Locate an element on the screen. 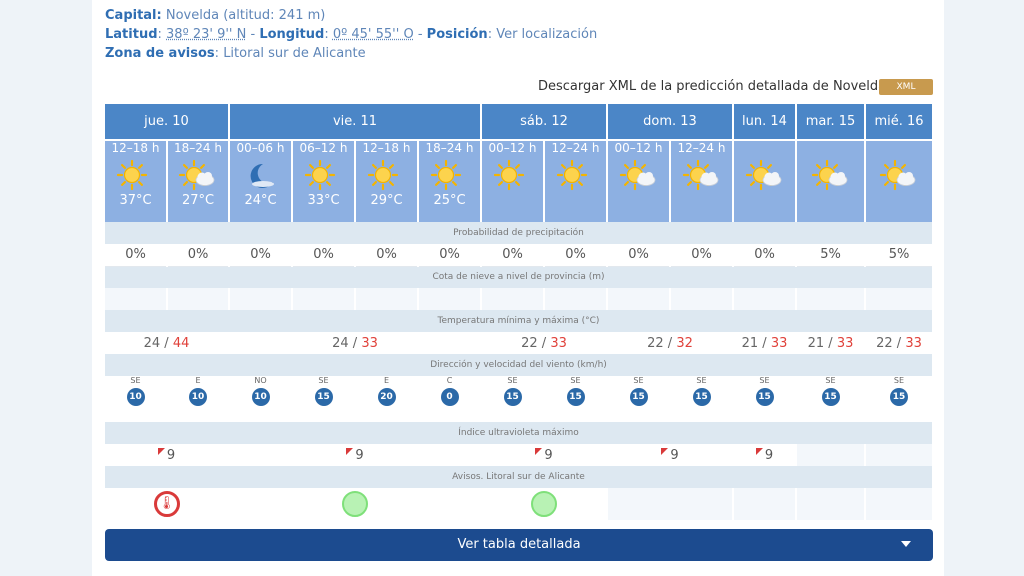 The image size is (1024, 576). warning-zone-label: Zona de avisos is located at coordinates (160, 53).